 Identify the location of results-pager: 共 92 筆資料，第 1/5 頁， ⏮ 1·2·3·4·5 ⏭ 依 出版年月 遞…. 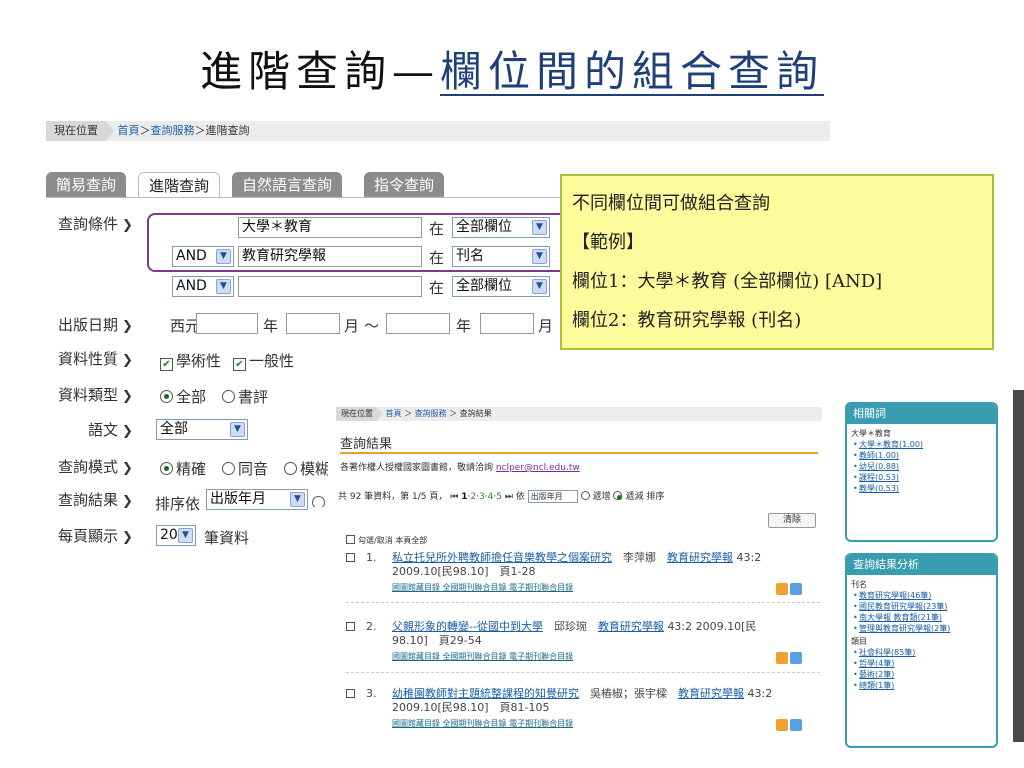
(501, 496).